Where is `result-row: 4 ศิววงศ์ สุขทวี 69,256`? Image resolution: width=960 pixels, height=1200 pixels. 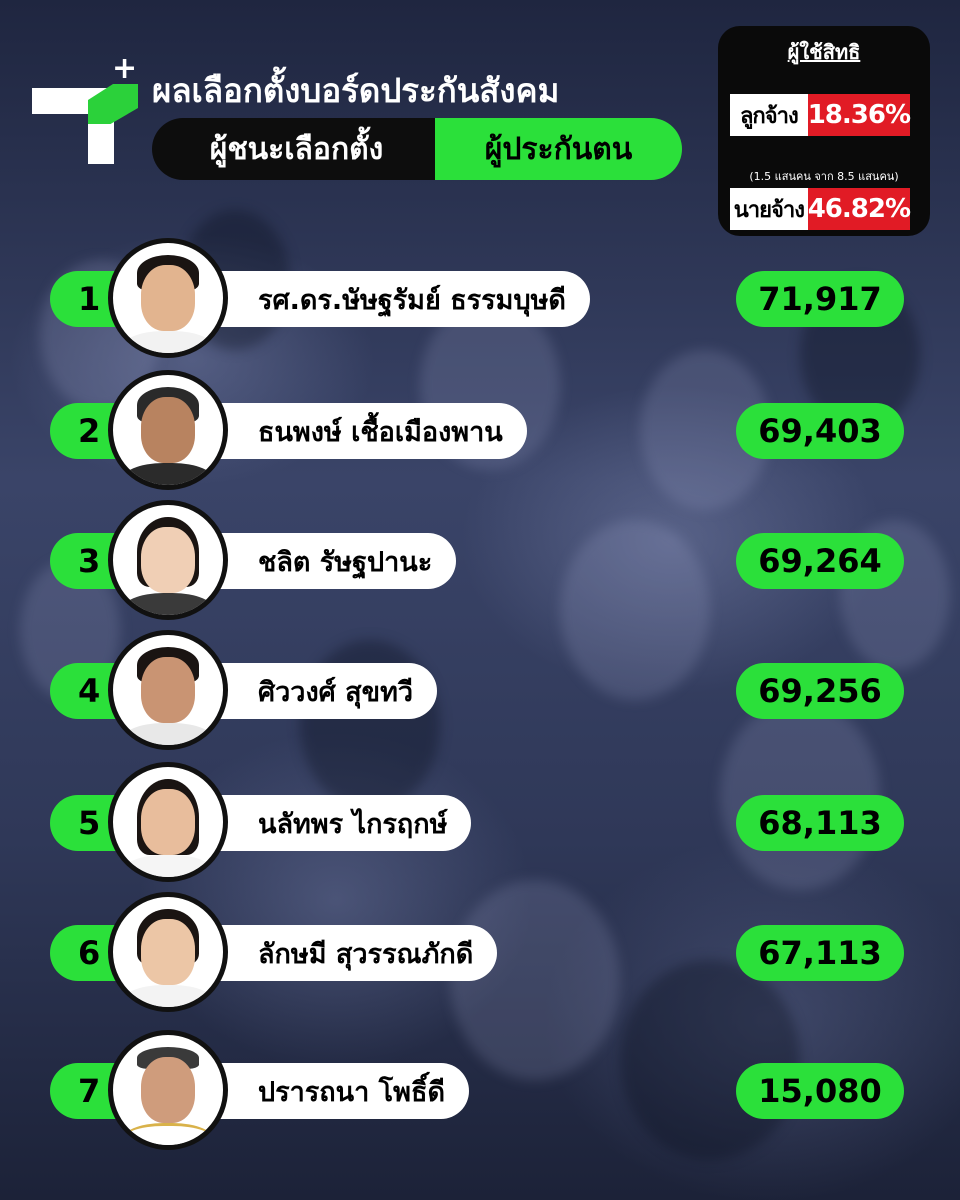 result-row: 4 ศิววงศ์ สุขทวี 69,256 is located at coordinates (480, 690).